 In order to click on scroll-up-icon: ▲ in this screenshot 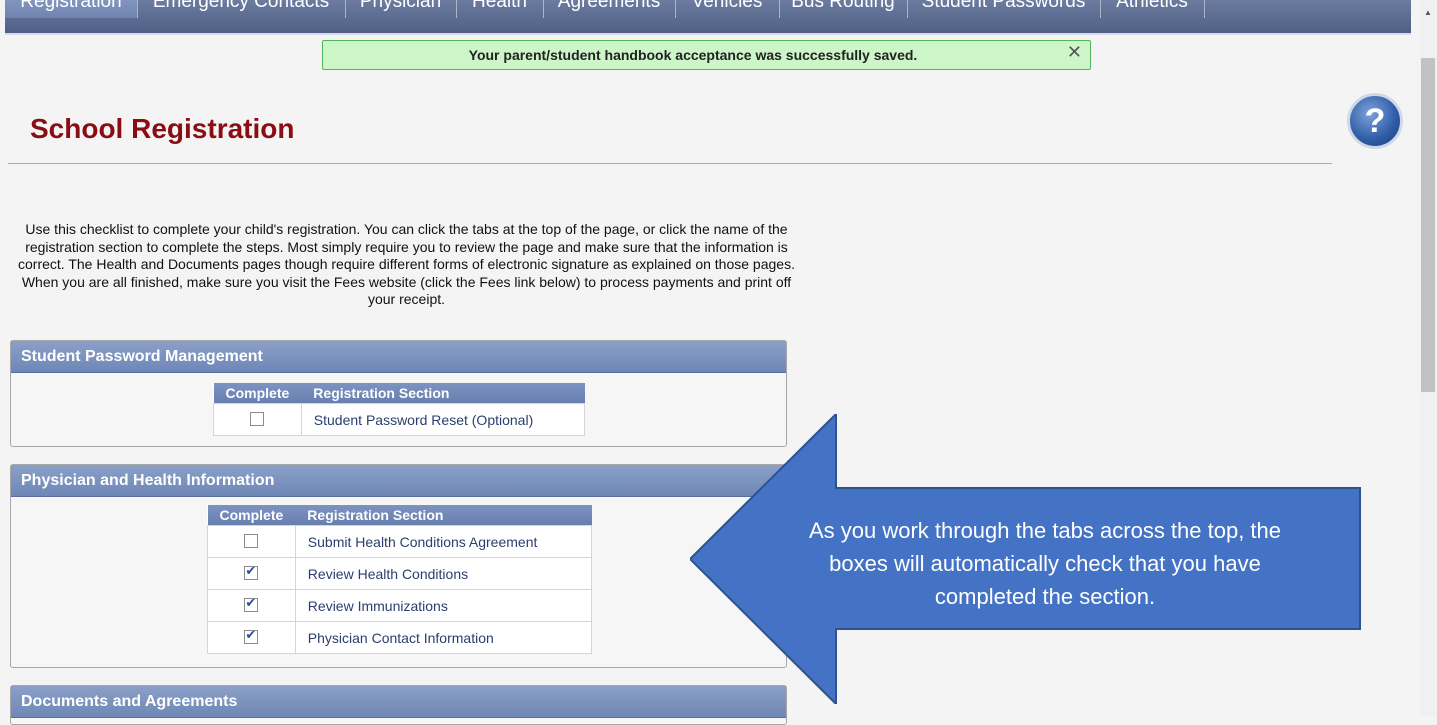, I will do `click(1428, 12)`.